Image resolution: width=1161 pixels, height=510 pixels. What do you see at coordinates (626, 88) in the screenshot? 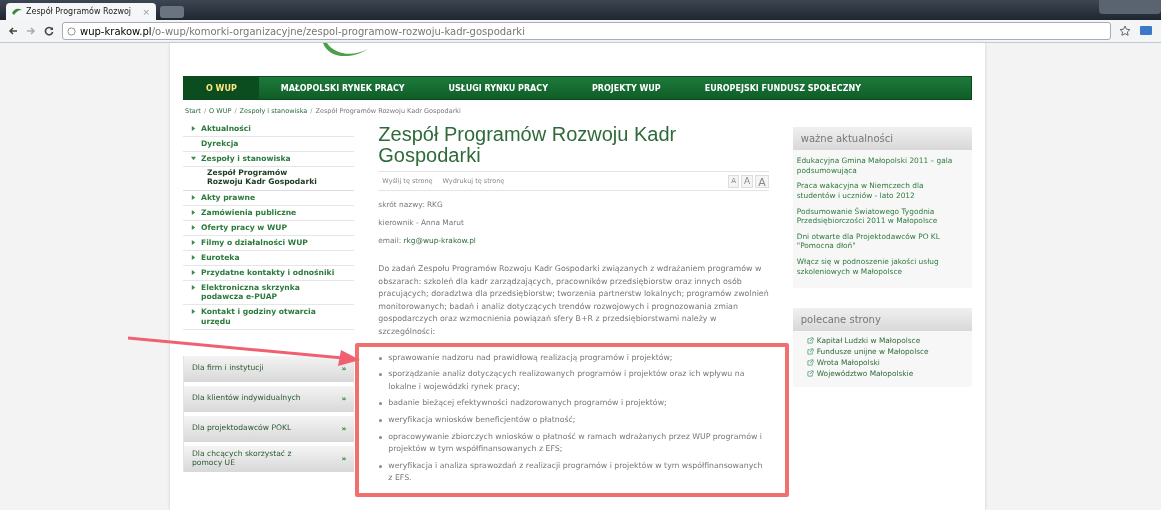
I see `nav-tab: PROJEKTY WUP` at bounding box center [626, 88].